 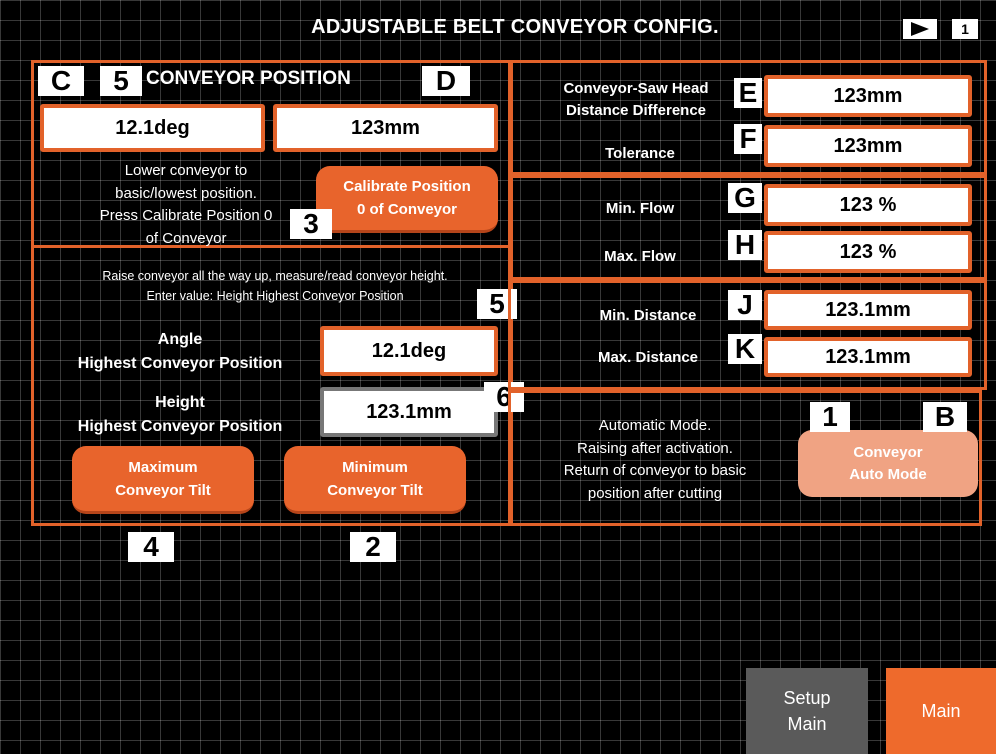 I want to click on min-distance-field: 123.1mm, so click(x=868, y=310).